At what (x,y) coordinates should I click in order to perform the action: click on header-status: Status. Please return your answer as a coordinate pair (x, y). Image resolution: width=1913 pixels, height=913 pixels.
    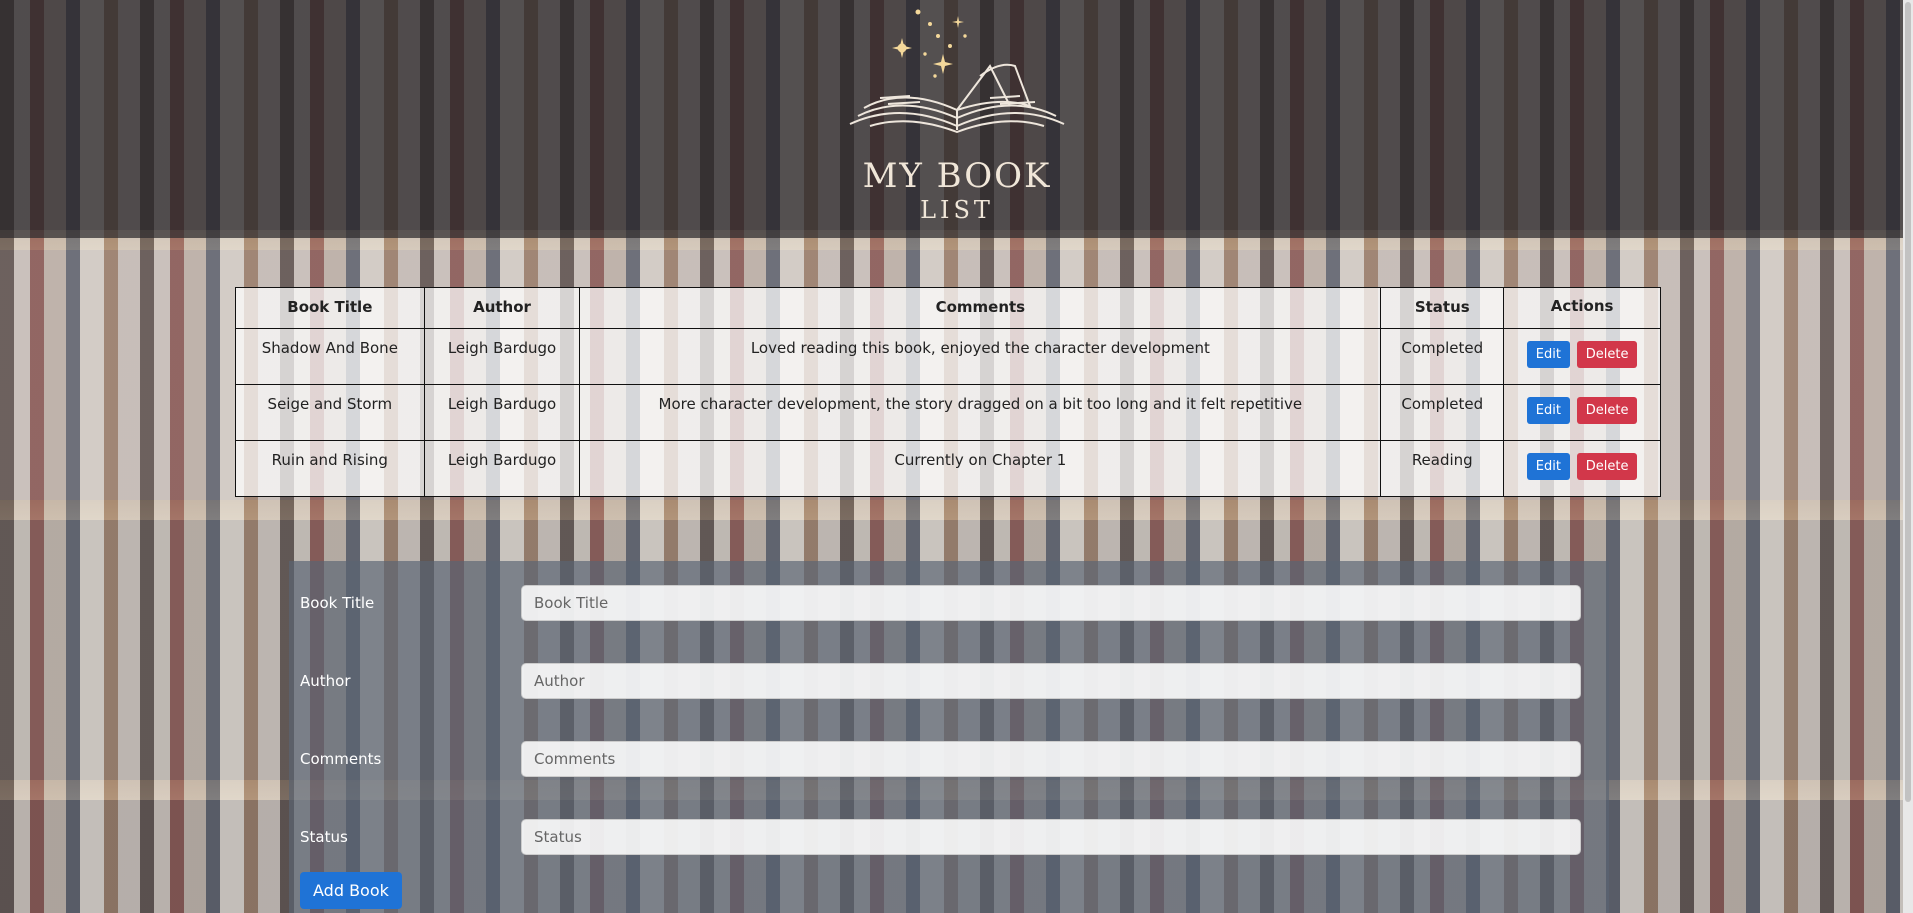
    Looking at the image, I should click on (1442, 308).